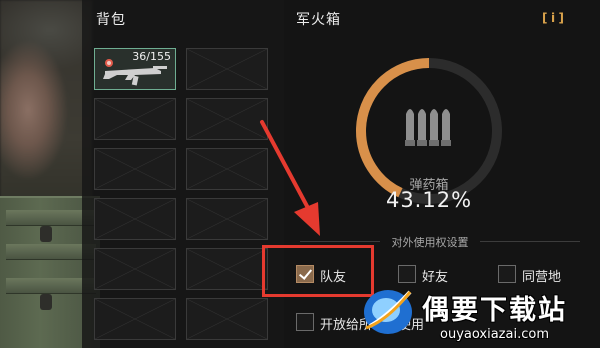 This screenshot has width=600, height=348. Describe the element at coordinates (318, 20) in the screenshot. I see `supply-box-title: 军火箱` at that location.